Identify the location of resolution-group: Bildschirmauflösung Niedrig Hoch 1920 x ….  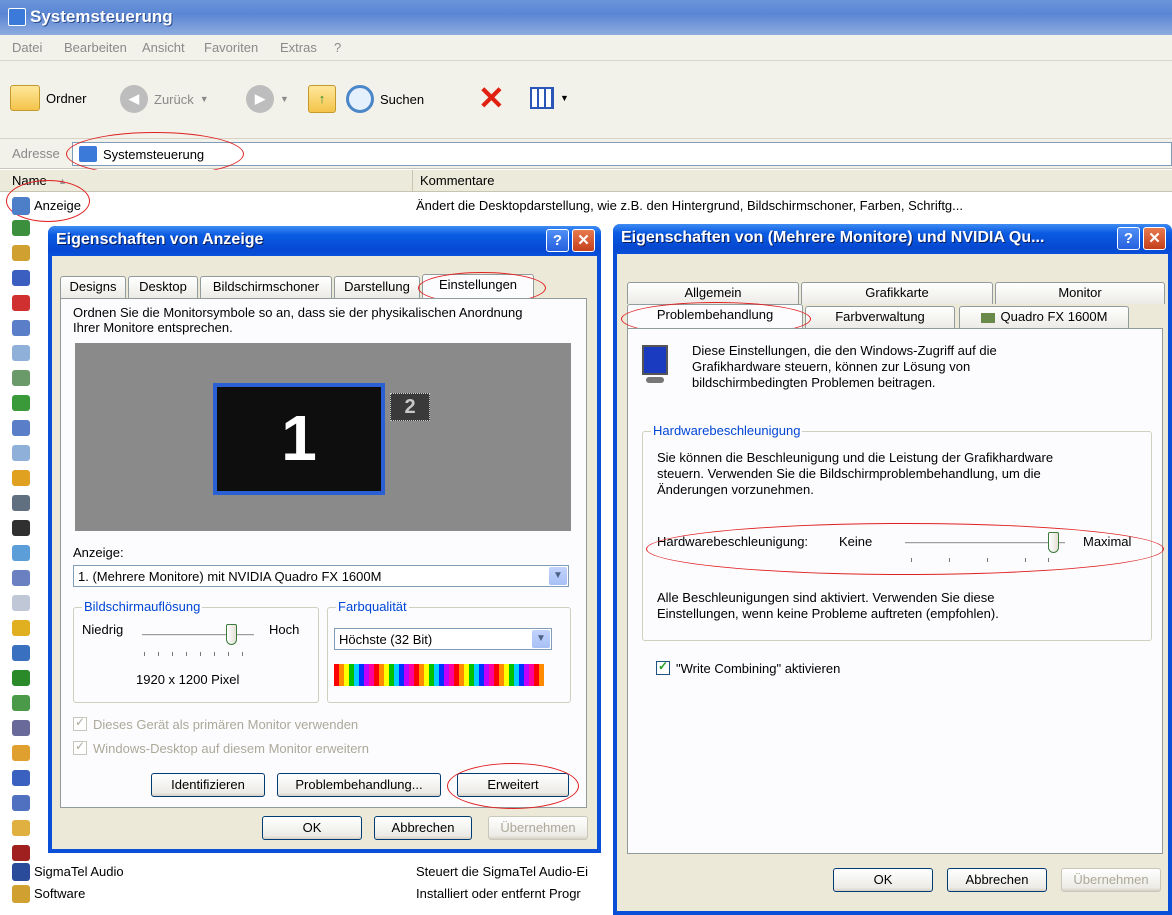
(196, 651).